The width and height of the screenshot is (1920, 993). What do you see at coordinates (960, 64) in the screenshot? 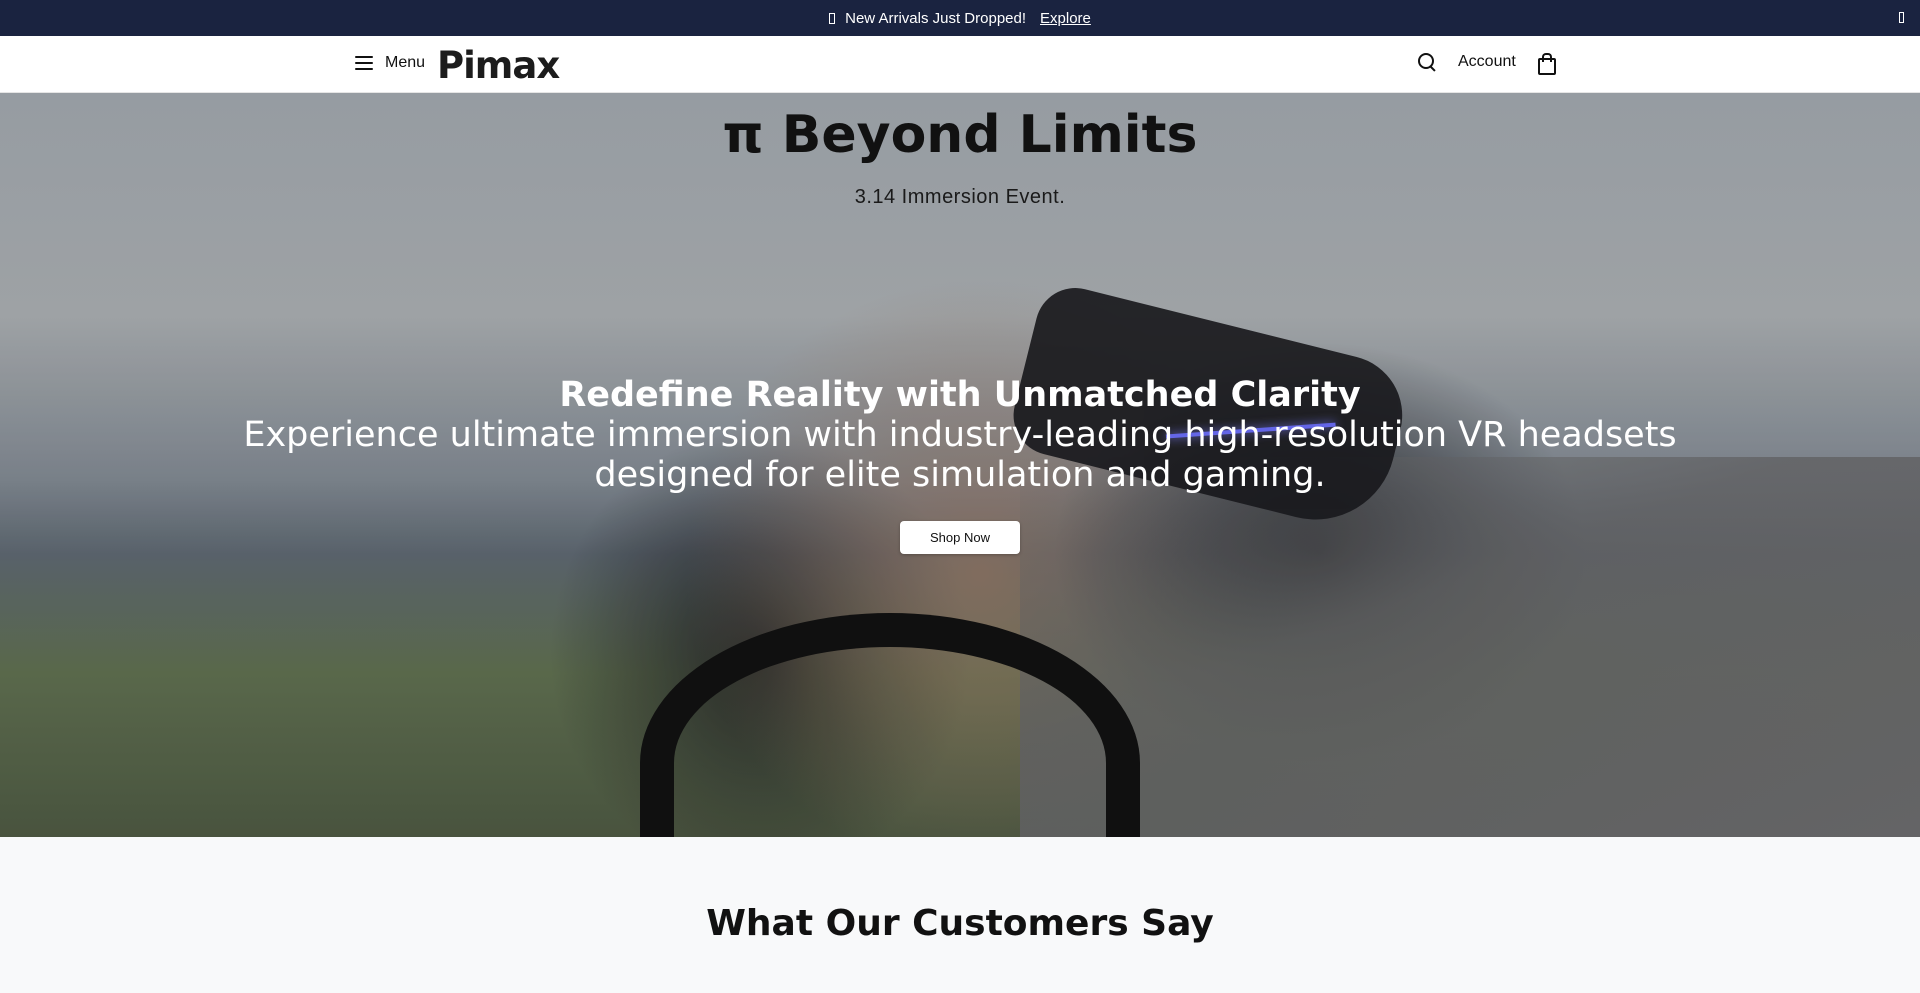
I see `site-header: Menu Pimax Account` at bounding box center [960, 64].